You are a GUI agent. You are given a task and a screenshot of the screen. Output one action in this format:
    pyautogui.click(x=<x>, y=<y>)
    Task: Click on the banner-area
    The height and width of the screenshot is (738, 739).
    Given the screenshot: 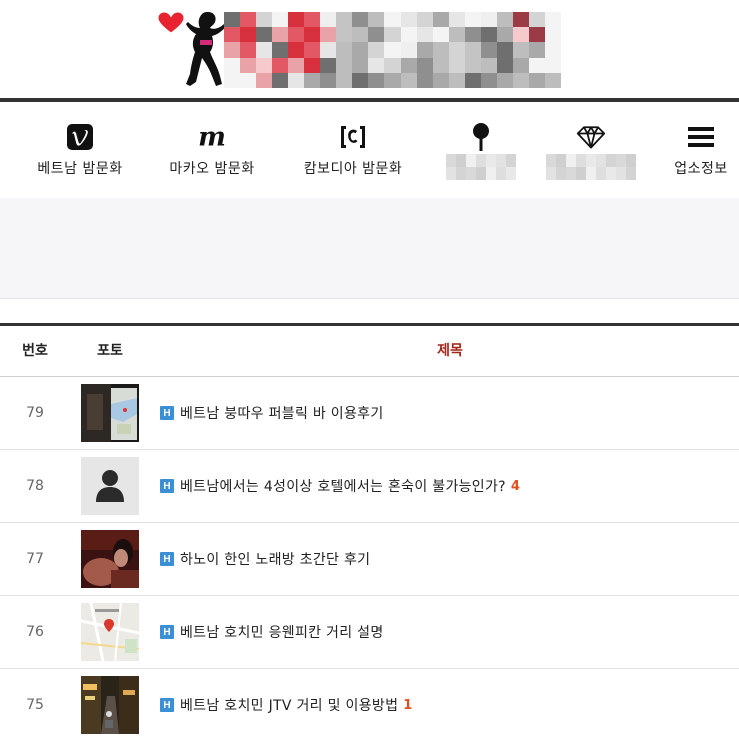 What is the action you would take?
    pyautogui.click(x=369, y=248)
    